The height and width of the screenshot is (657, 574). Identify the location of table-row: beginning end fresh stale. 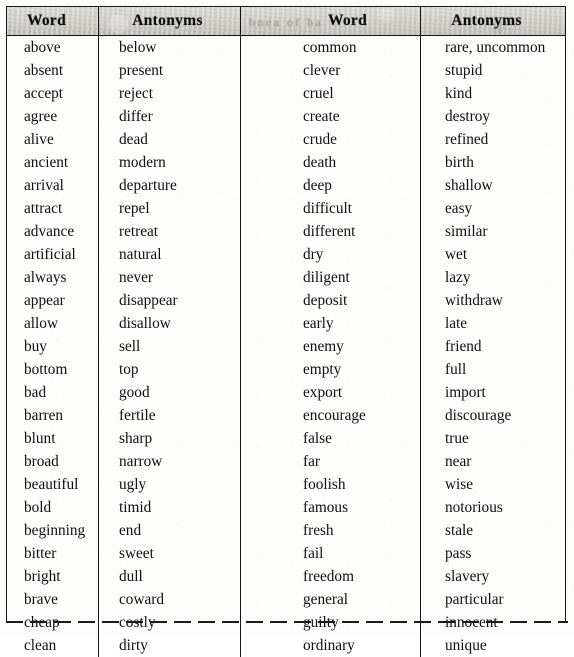
(286, 530).